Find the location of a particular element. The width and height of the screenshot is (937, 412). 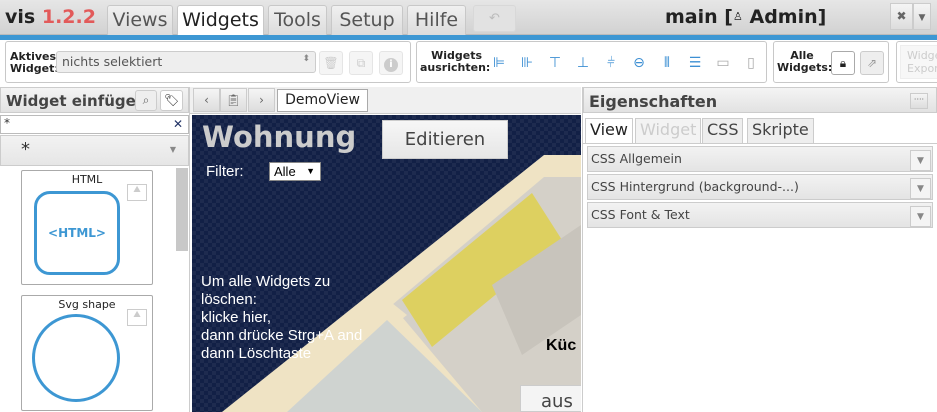

room-label: Küc is located at coordinates (561, 345).